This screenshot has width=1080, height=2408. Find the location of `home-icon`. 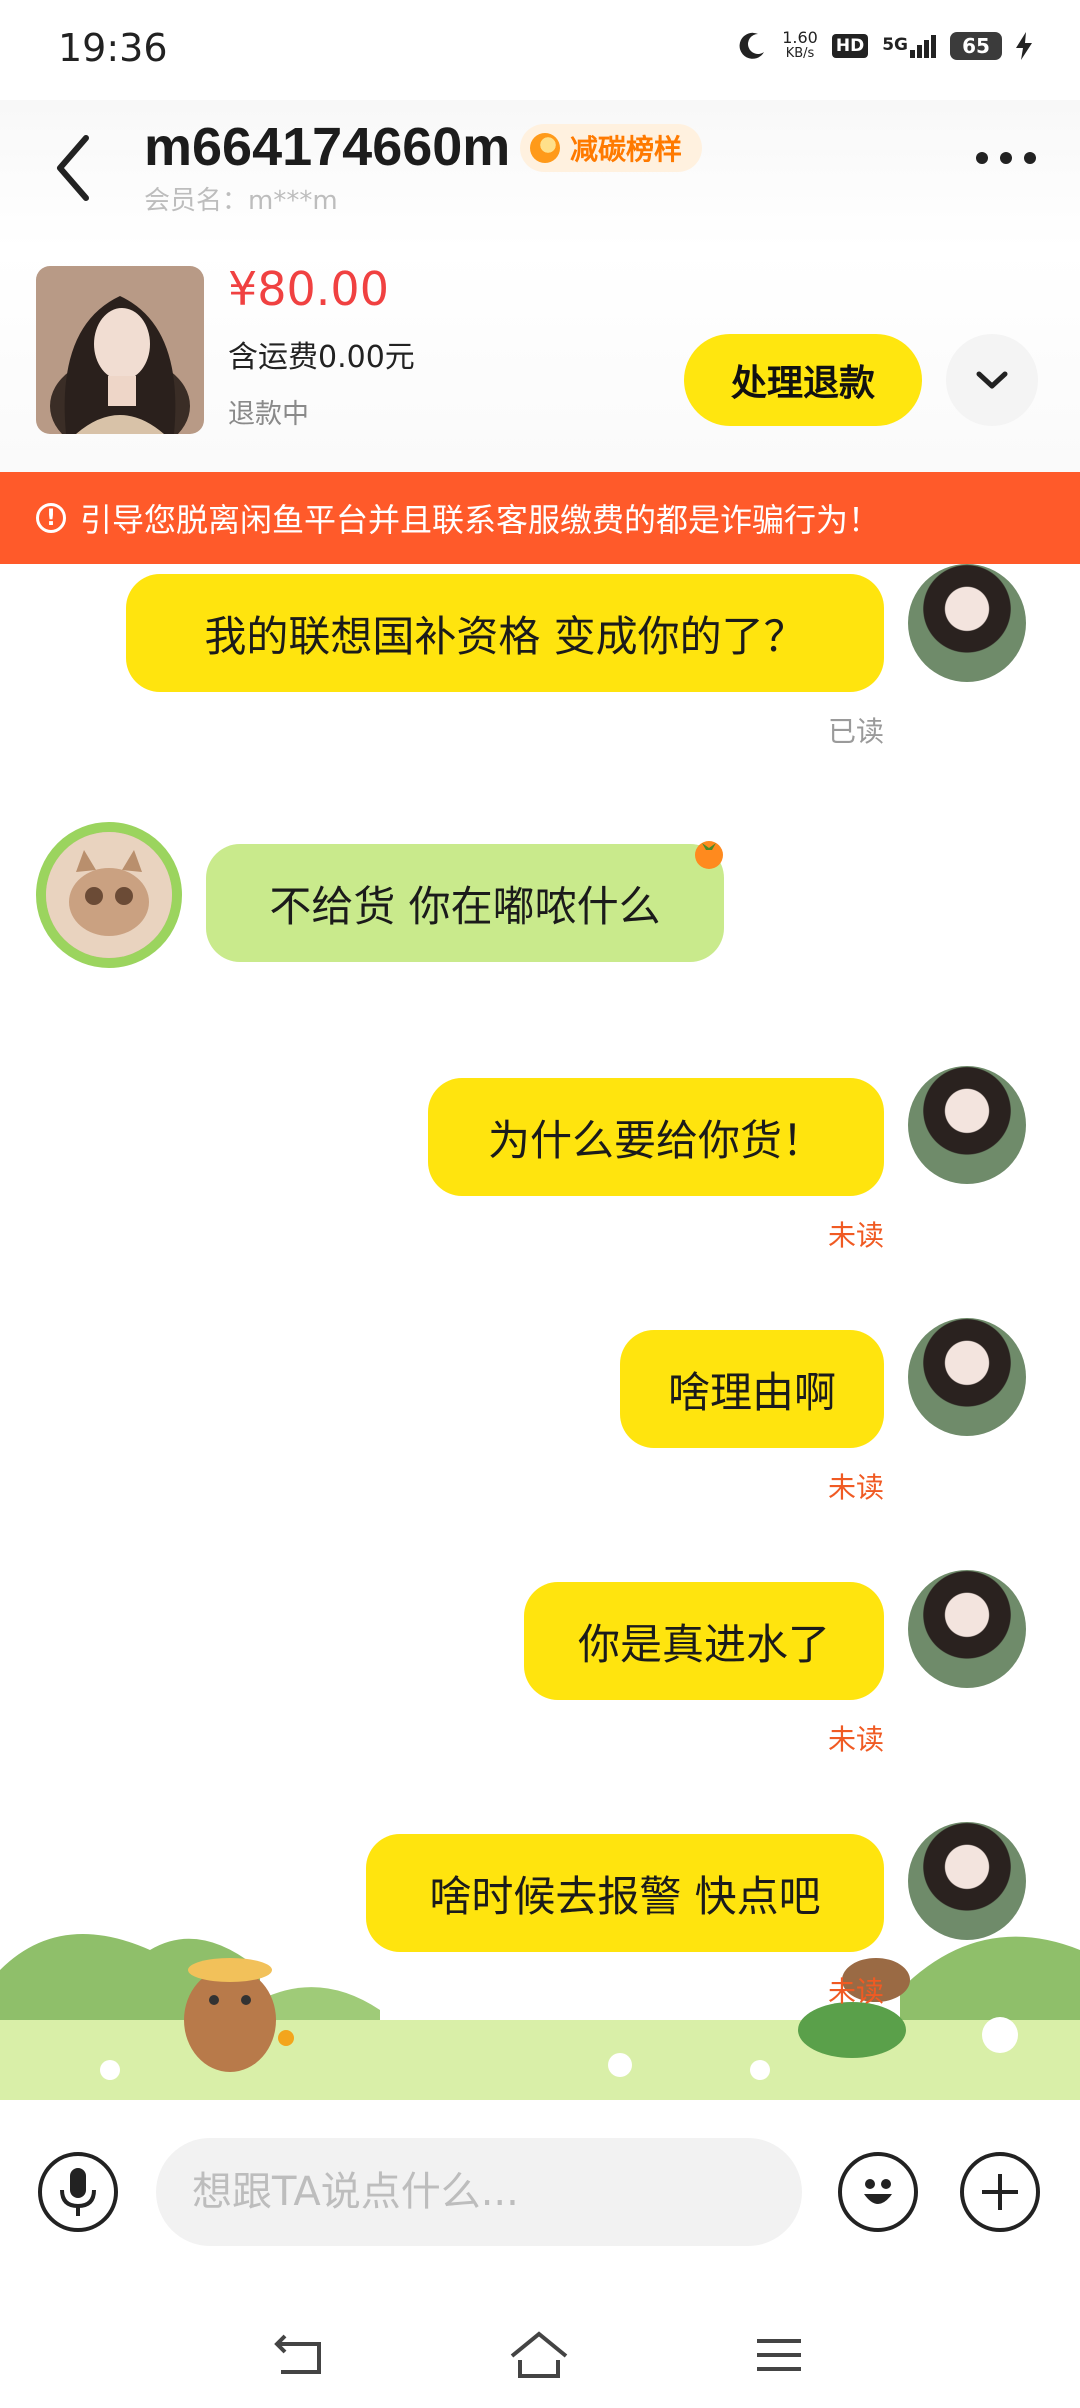

home-icon is located at coordinates (539, 2354).